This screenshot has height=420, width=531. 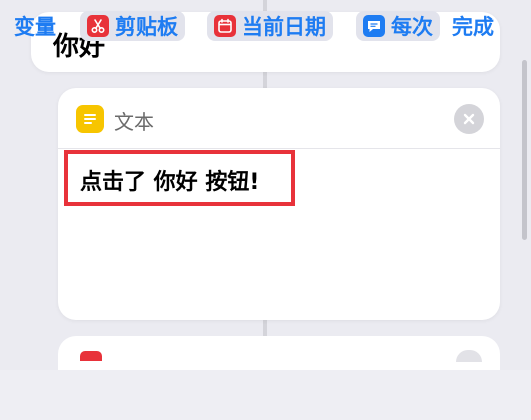 I want to click on clipboard-label: 剪贴板, so click(x=146, y=27).